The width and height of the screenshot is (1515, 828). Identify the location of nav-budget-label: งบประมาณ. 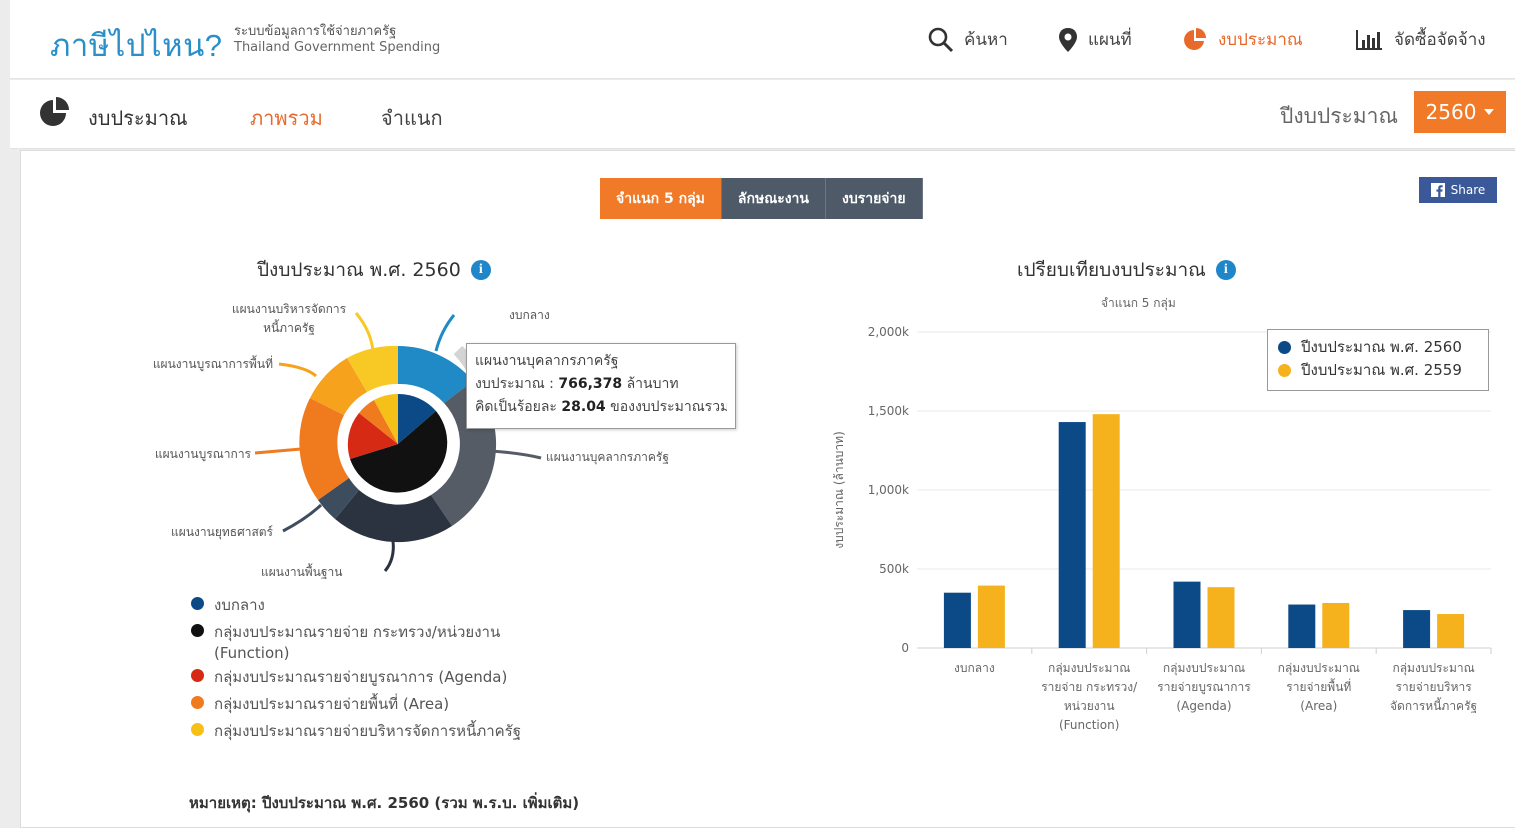
(1260, 40).